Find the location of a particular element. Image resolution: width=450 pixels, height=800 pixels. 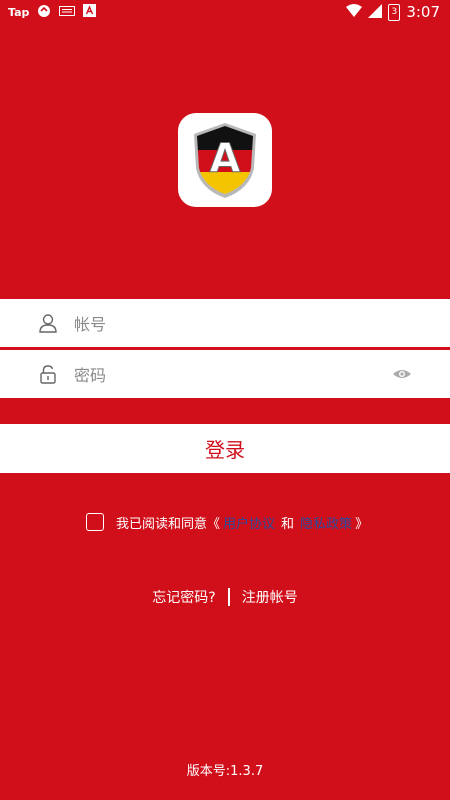

account-field-row is located at coordinates (225, 324).